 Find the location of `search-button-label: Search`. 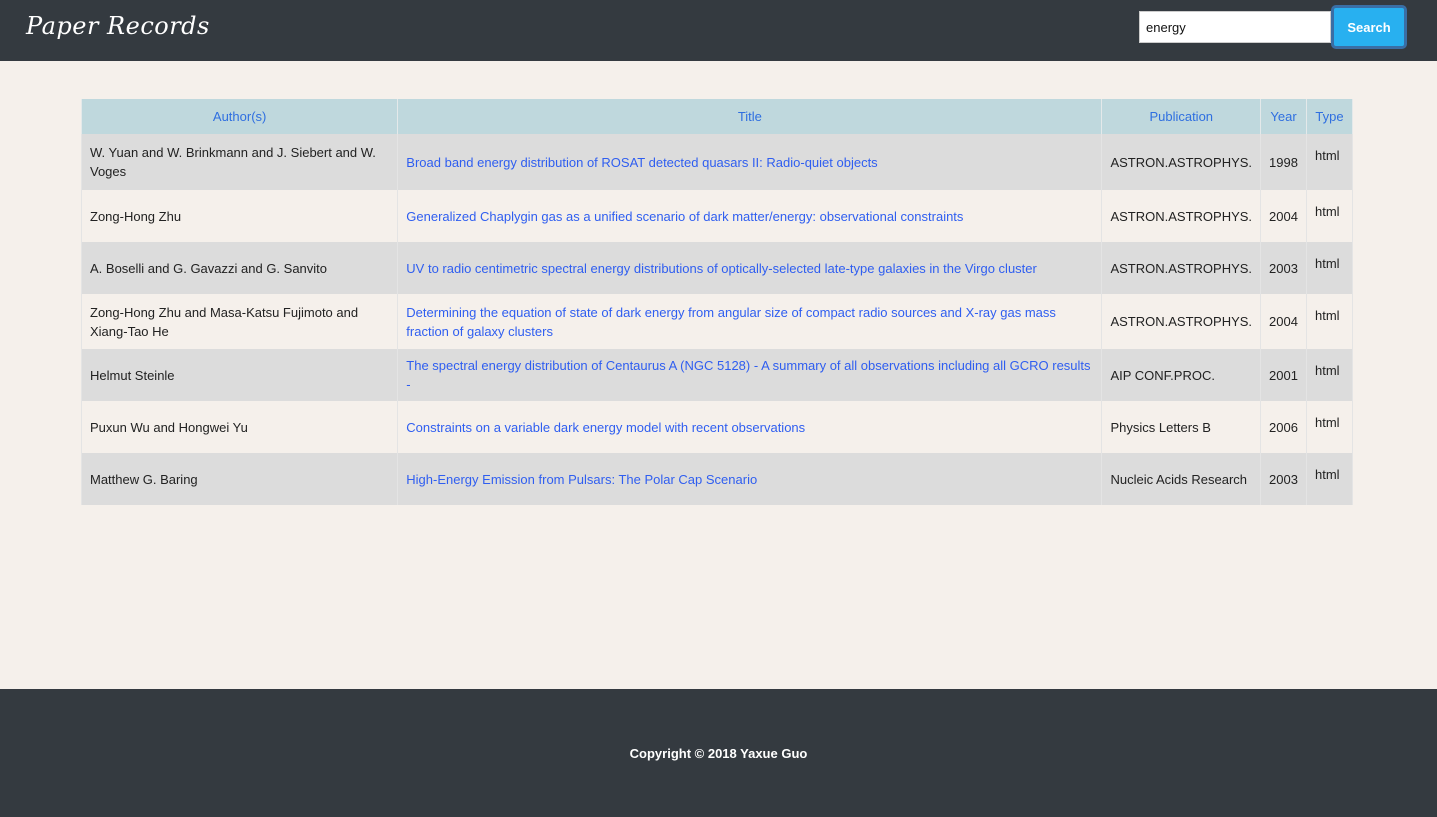

search-button-label: Search is located at coordinates (1369, 27).